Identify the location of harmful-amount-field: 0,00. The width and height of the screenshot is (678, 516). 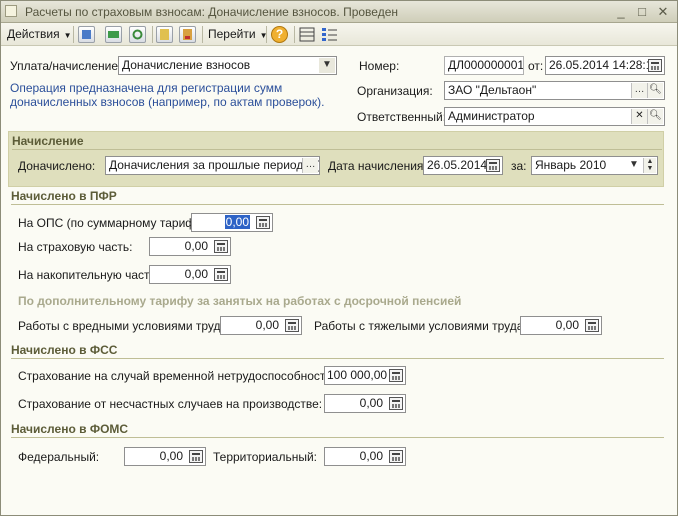
(261, 325).